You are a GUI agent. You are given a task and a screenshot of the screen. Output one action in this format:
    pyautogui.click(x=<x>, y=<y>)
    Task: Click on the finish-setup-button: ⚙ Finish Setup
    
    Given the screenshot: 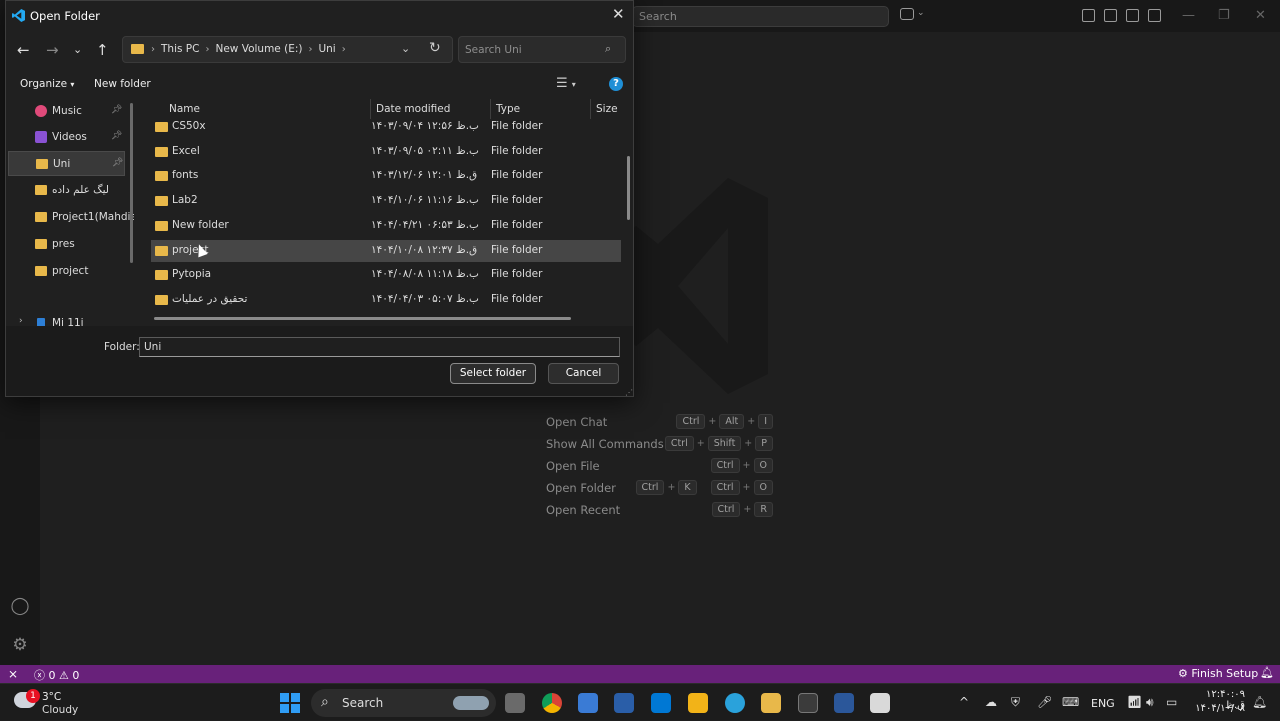 What is the action you would take?
    pyautogui.click(x=1218, y=673)
    